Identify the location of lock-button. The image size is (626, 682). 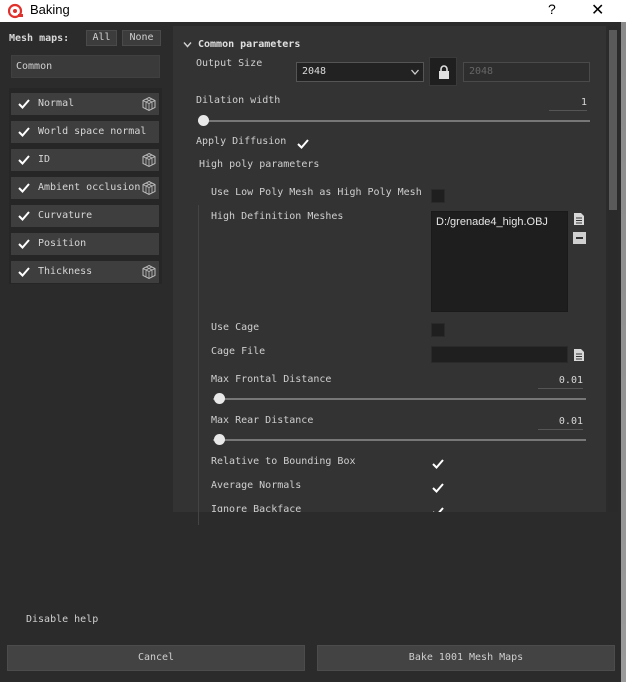
(443, 71).